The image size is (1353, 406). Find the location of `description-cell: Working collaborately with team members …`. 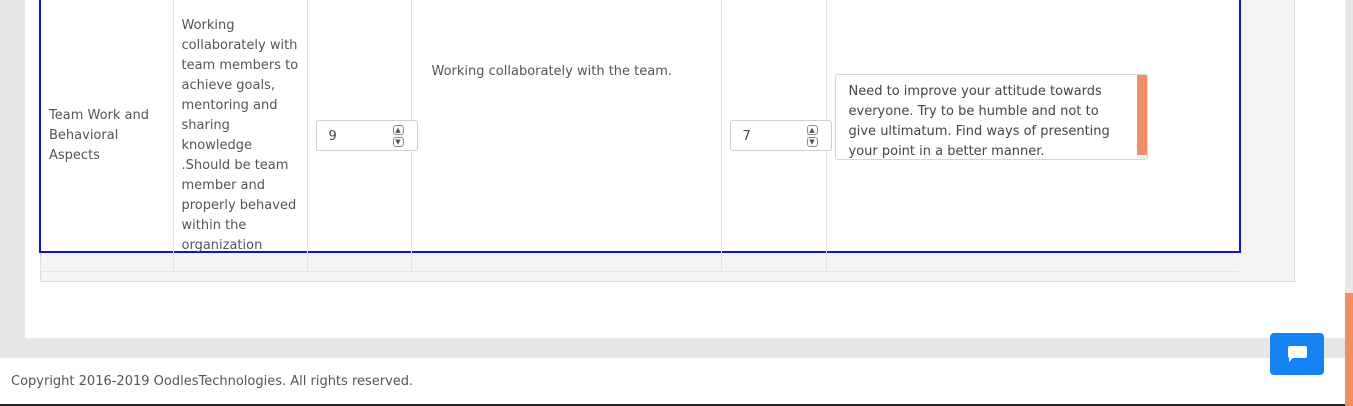

description-cell: Working collaborately with team members … is located at coordinates (240, 136).